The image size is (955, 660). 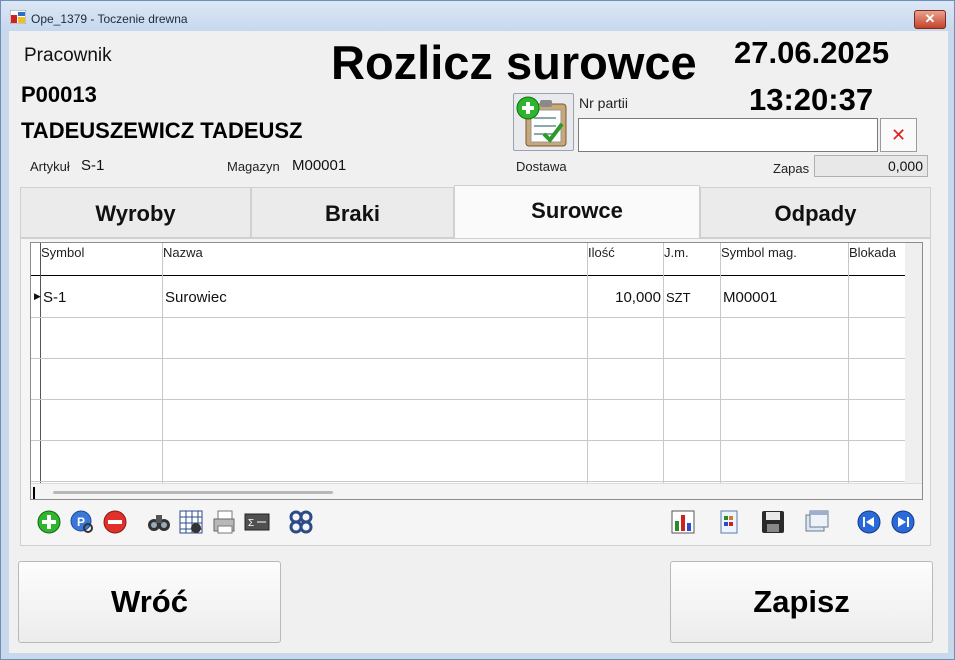 What do you see at coordinates (541, 166) in the screenshot?
I see `delivery-label: Dostawa` at bounding box center [541, 166].